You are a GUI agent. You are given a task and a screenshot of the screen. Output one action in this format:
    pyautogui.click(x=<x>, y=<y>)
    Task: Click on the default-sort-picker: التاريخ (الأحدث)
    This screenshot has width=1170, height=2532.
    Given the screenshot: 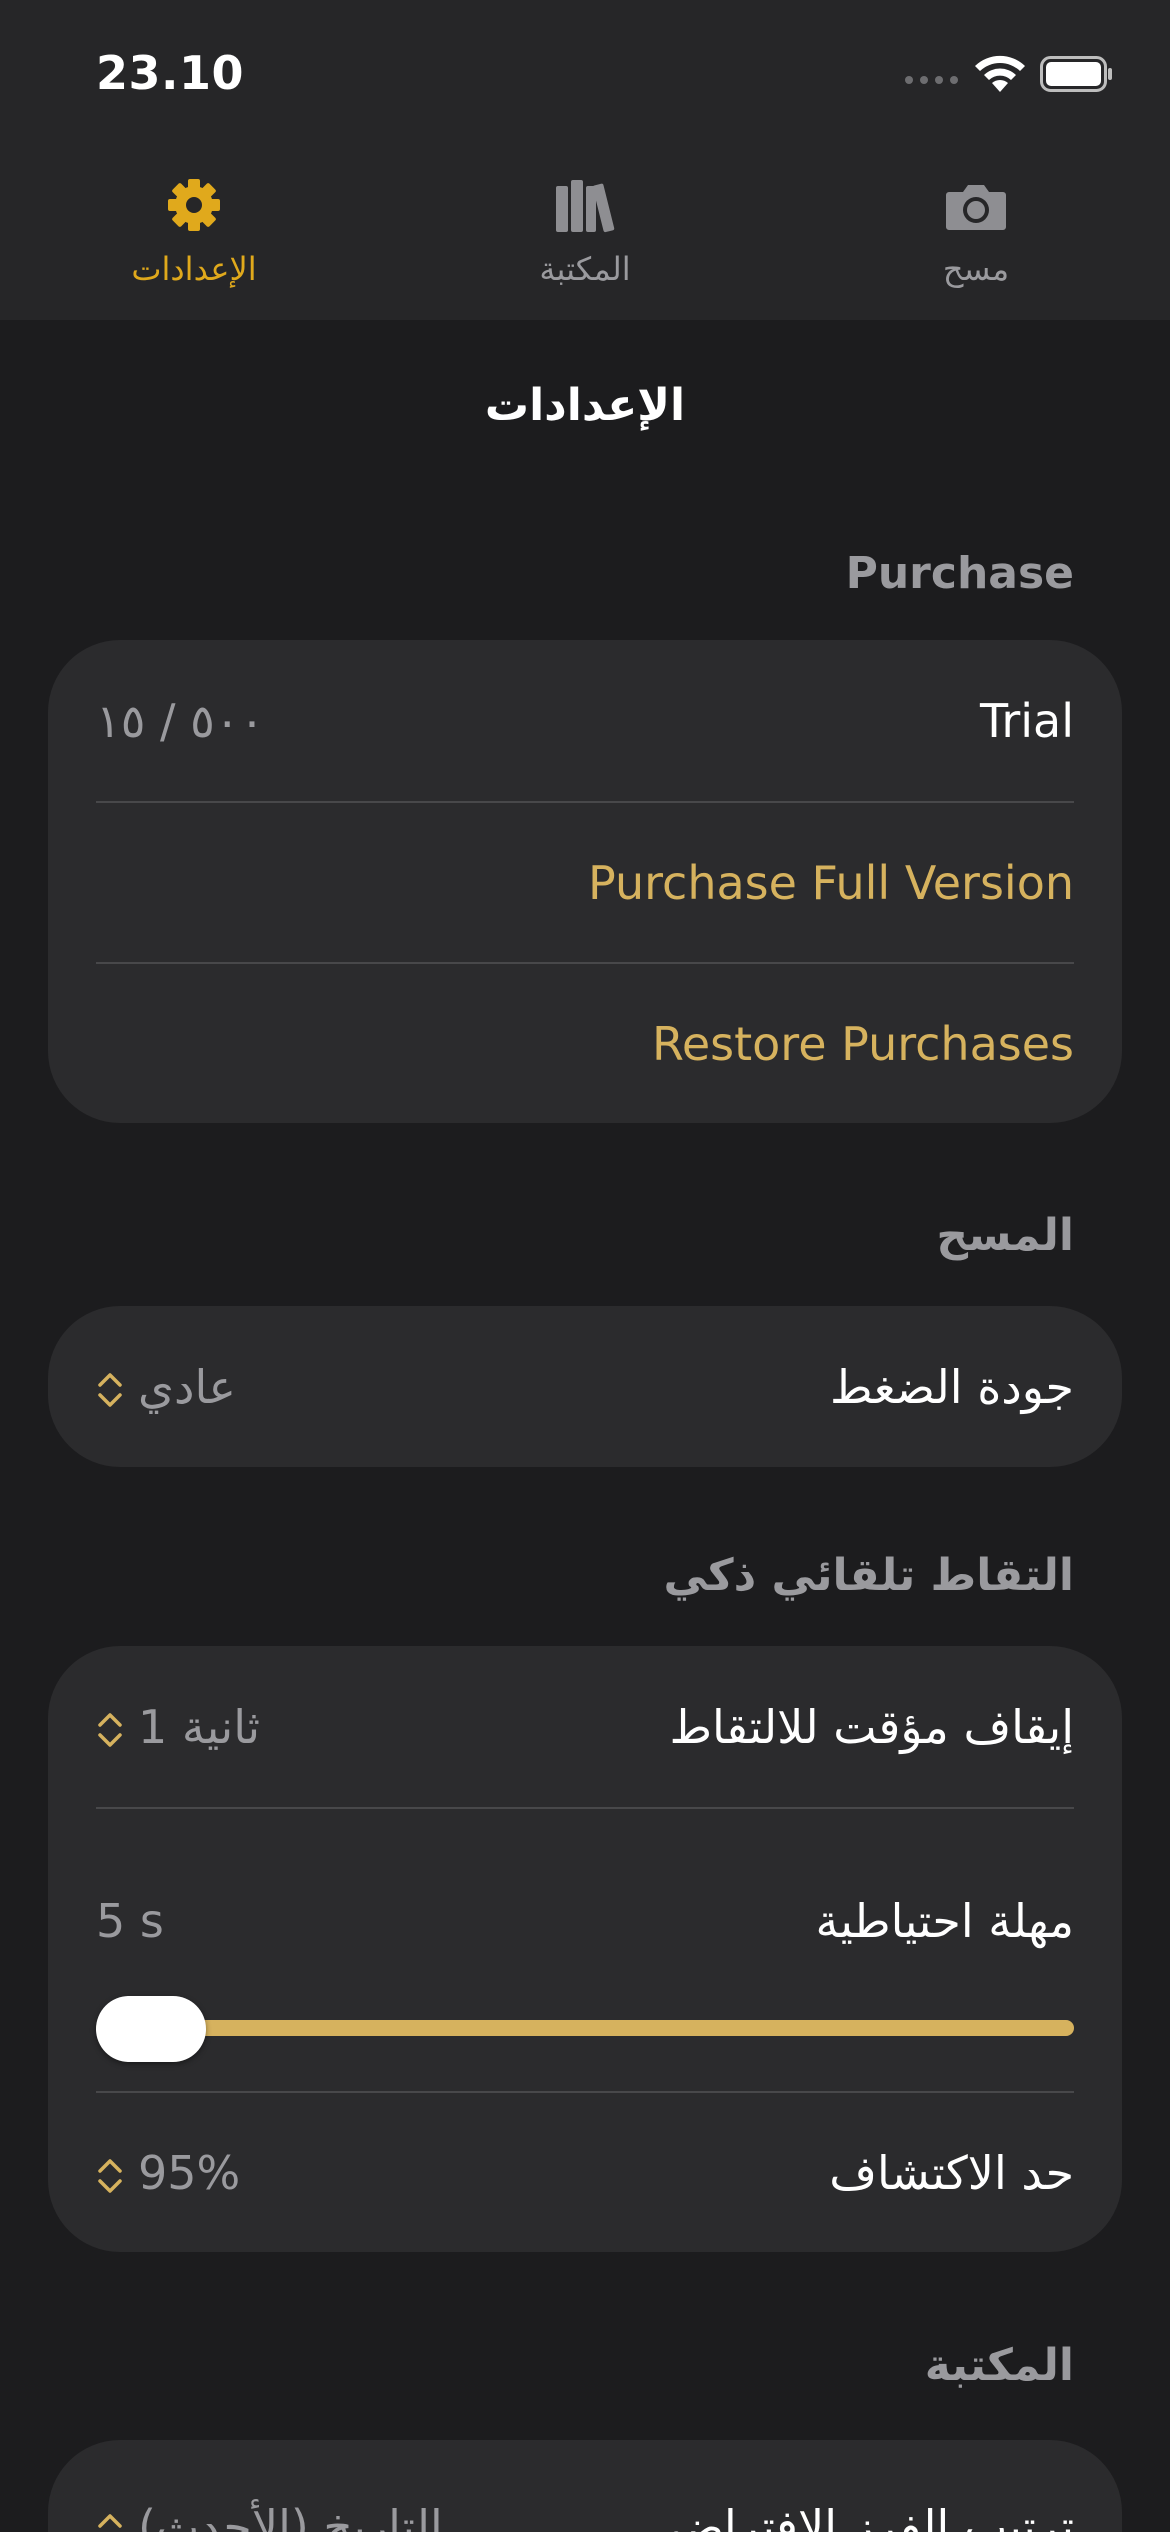 What is the action you would take?
    pyautogui.click(x=269, y=2516)
    